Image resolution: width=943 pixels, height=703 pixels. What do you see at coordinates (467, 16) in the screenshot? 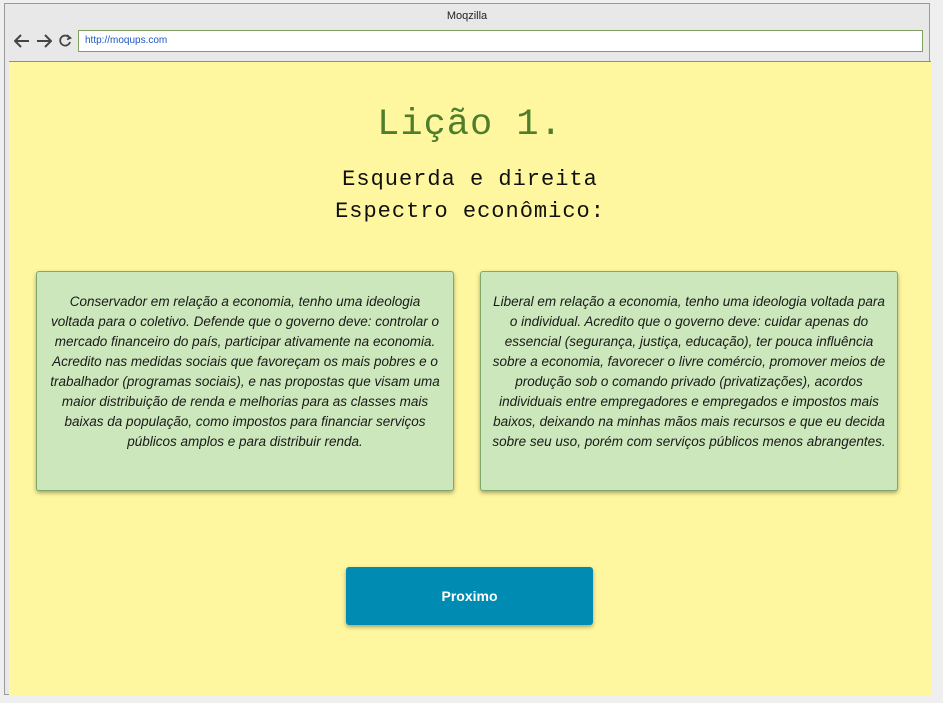
I see `window-title: Moqzilla` at bounding box center [467, 16].